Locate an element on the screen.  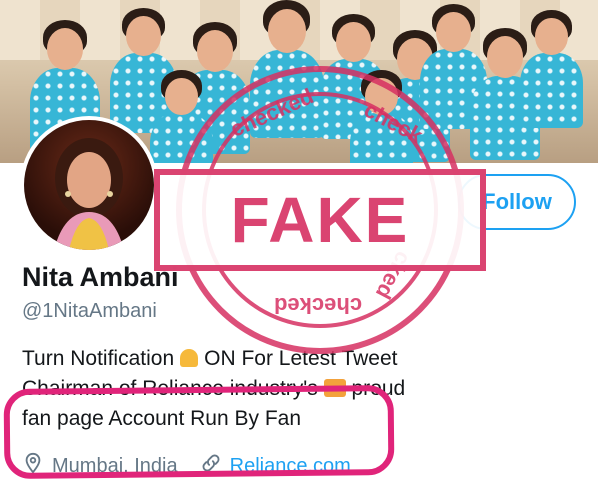
avatar-portrait-illustration is located at coordinates (89, 194).